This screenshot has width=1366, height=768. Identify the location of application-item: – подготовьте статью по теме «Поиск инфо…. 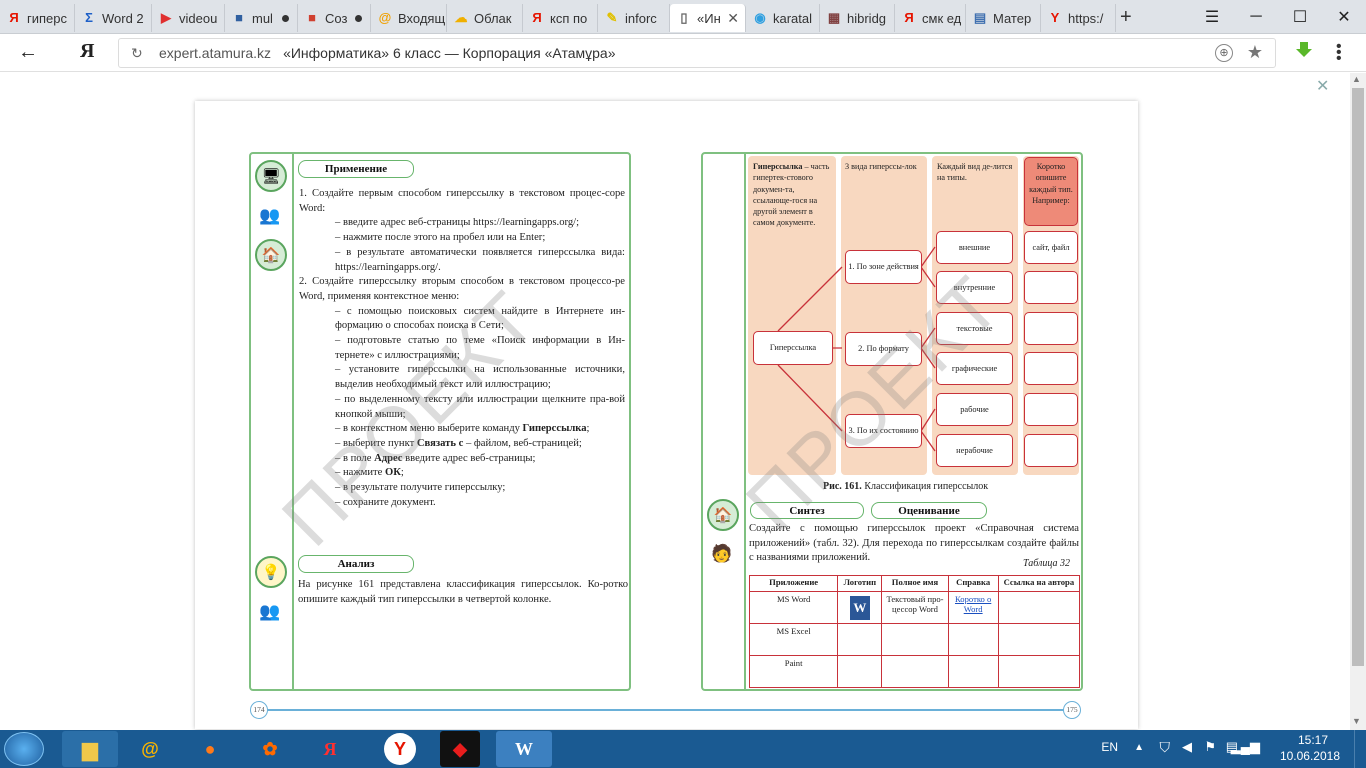
(480, 348).